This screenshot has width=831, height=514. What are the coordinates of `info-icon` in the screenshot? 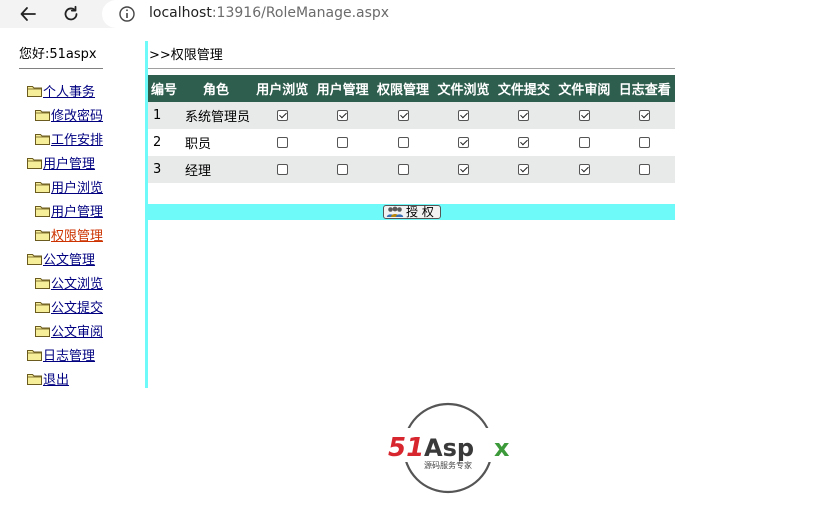 It's located at (127, 14).